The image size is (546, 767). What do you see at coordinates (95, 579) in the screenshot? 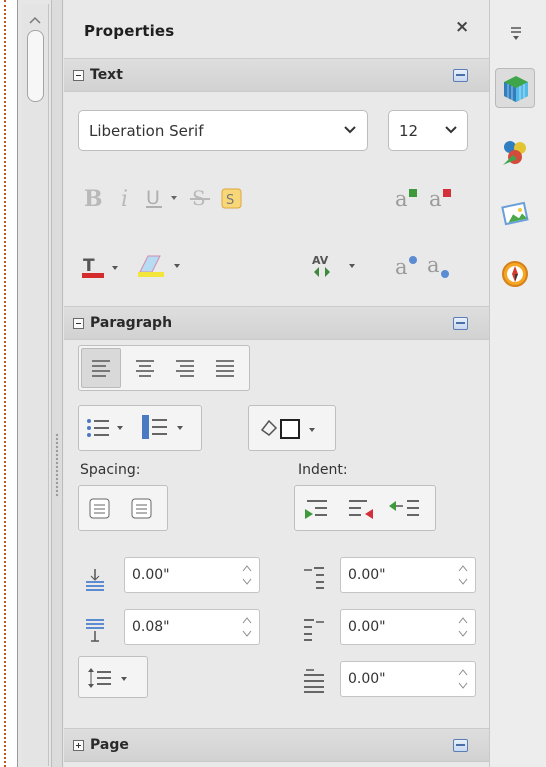
I see `above-spacing-icon` at bounding box center [95, 579].